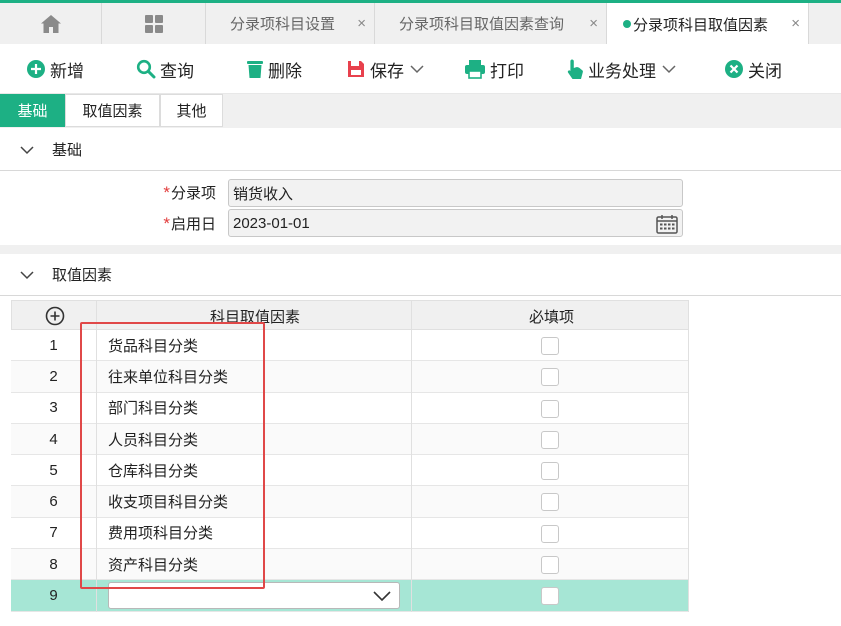 This screenshot has height=626, width=841. I want to click on row-number: 9, so click(53, 596).